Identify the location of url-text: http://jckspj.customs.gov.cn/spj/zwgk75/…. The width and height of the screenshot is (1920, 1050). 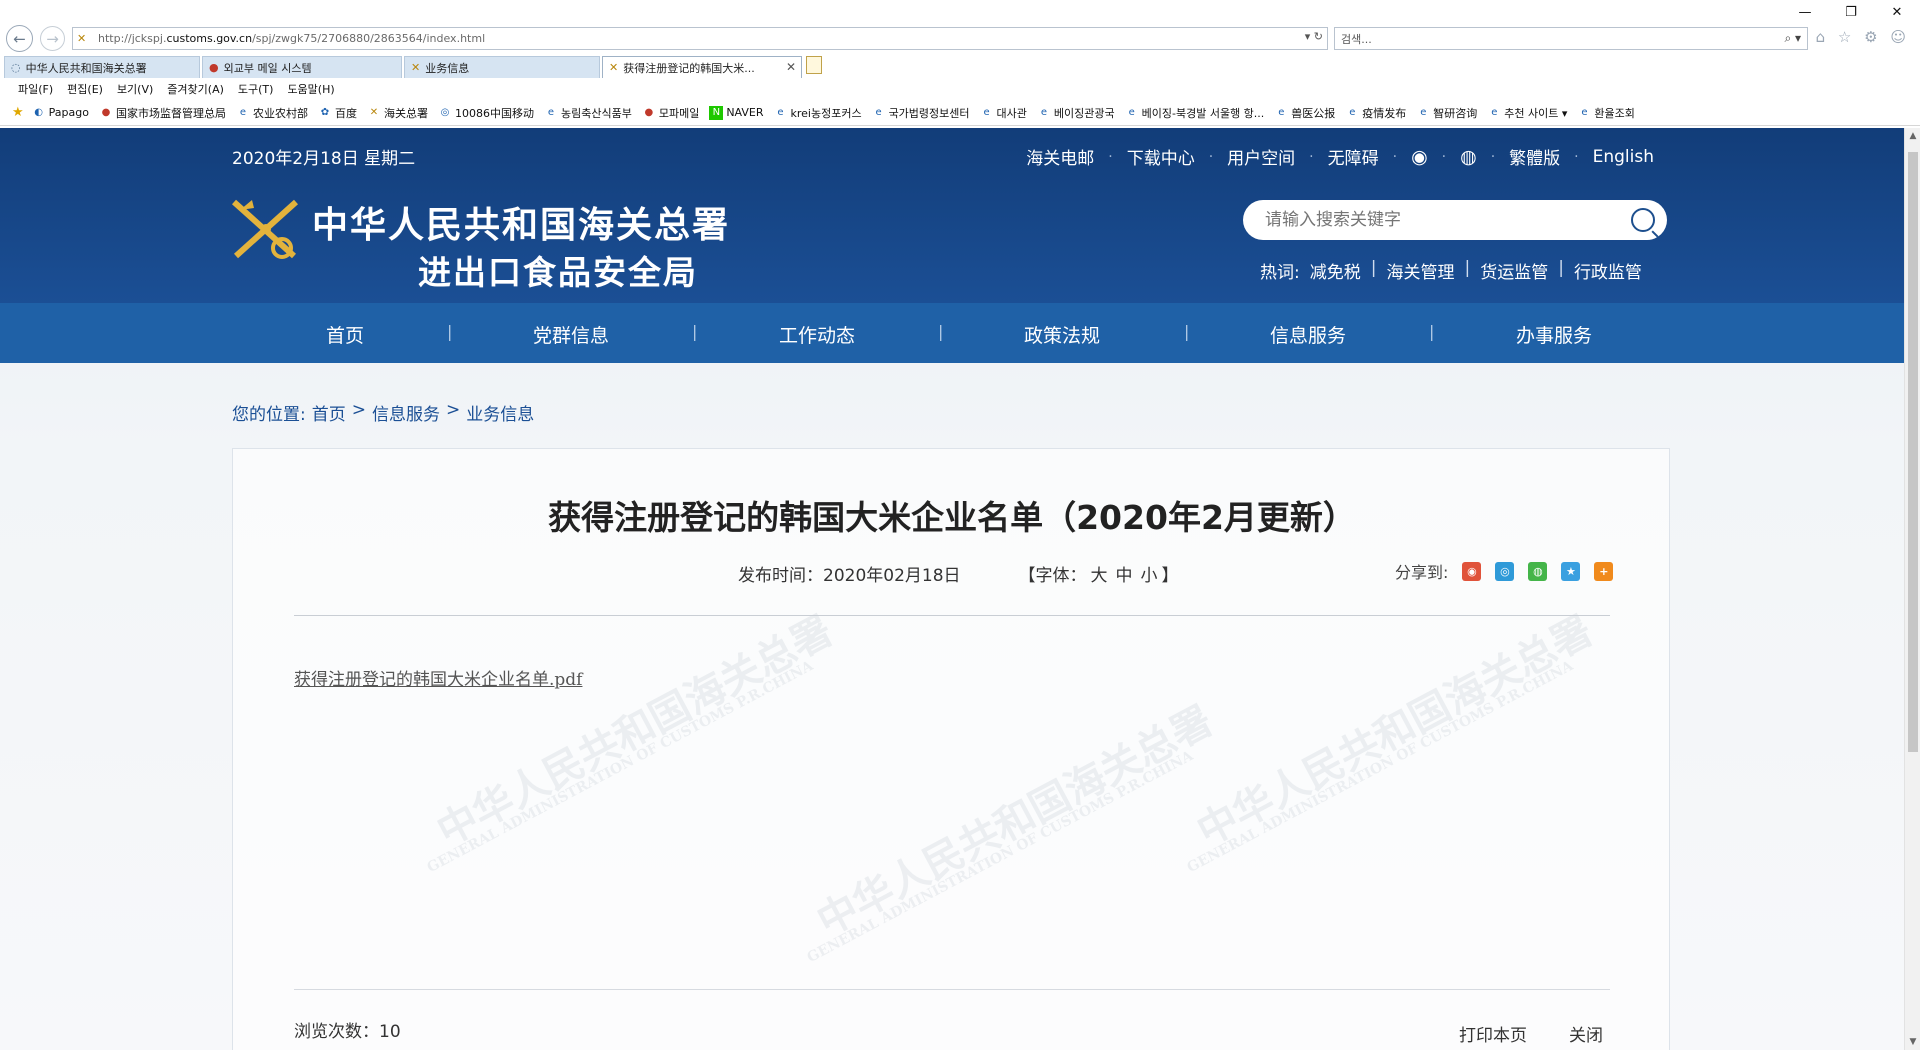
(292, 38).